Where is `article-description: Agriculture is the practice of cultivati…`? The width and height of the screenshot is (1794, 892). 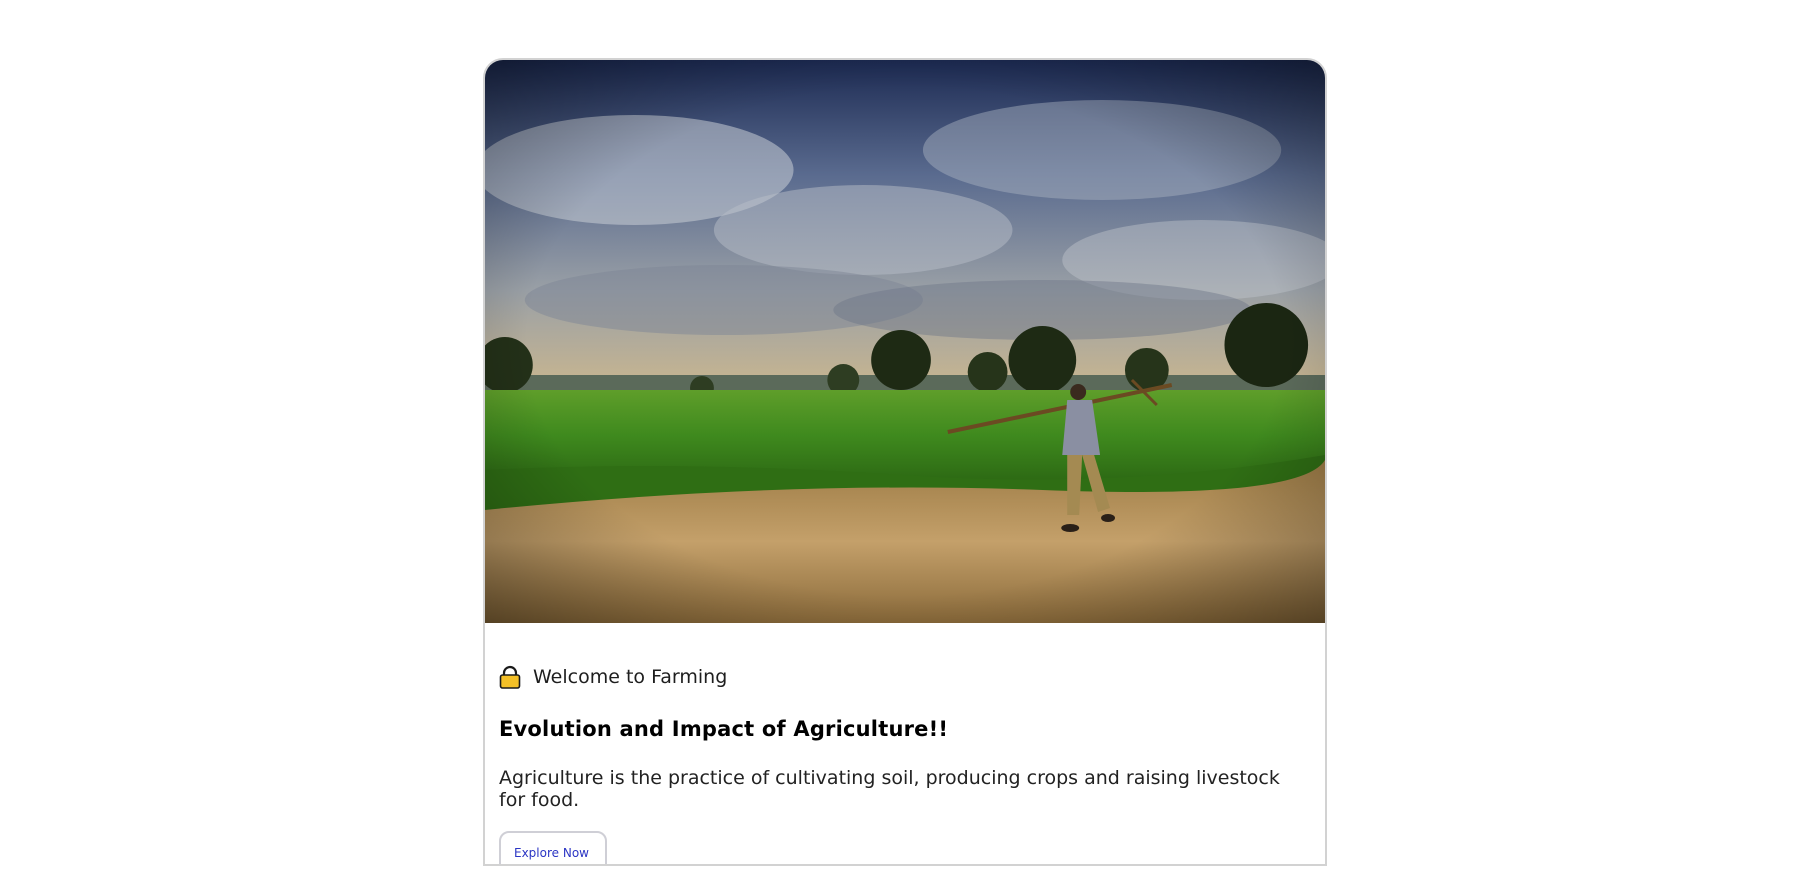 article-description: Agriculture is the practice of cultivati… is located at coordinates (889, 789).